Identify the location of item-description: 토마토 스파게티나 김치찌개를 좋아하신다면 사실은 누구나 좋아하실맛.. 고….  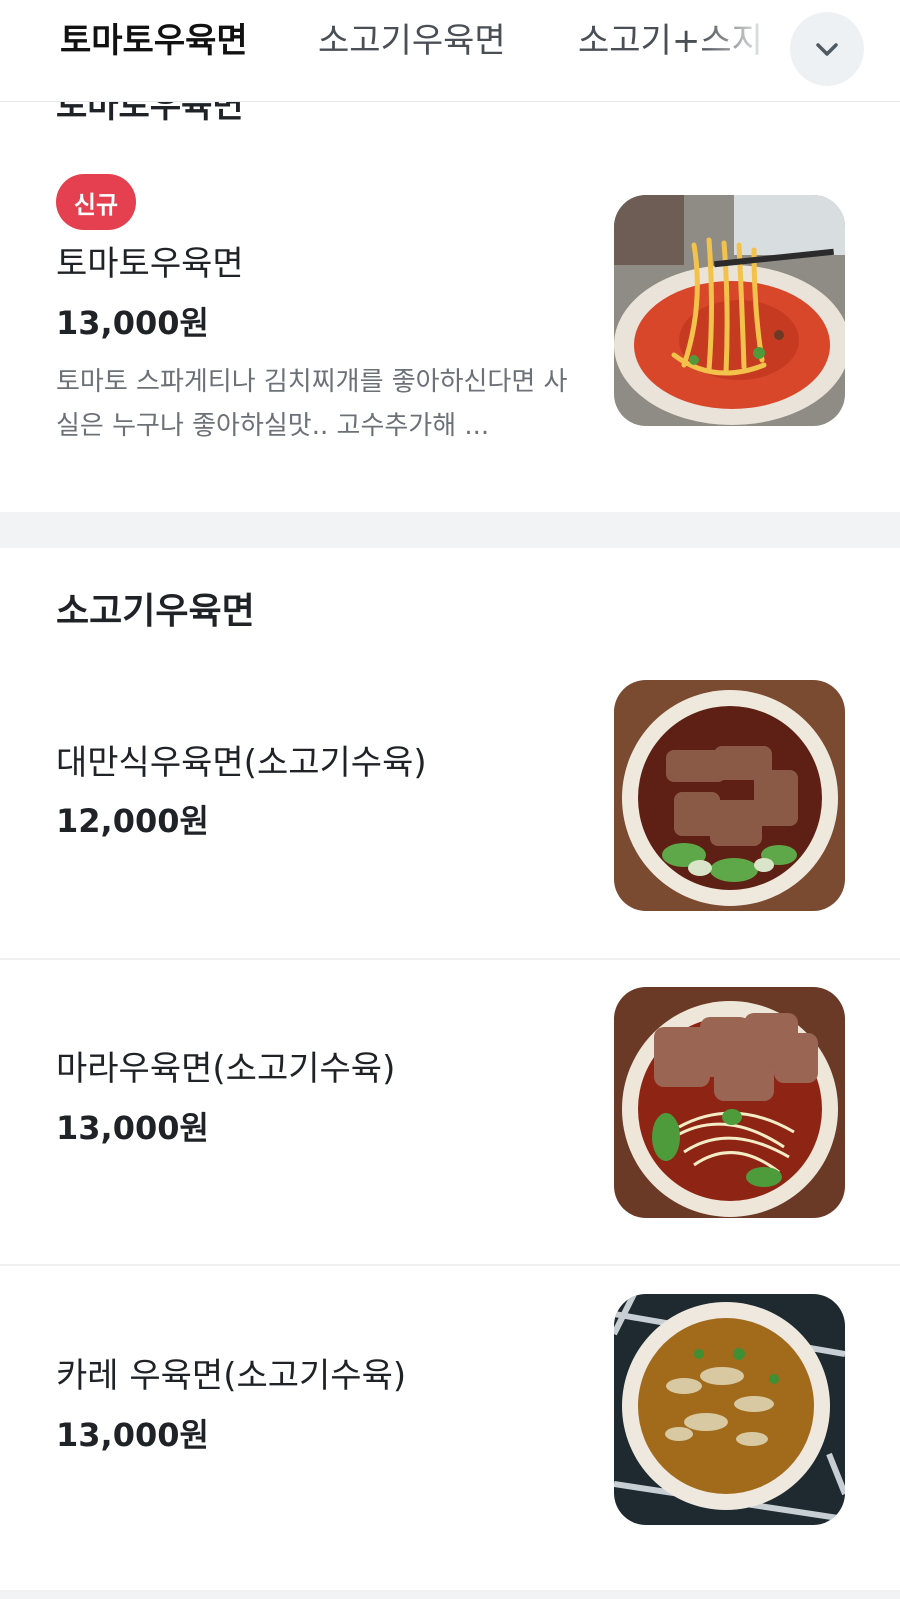
(312, 404).